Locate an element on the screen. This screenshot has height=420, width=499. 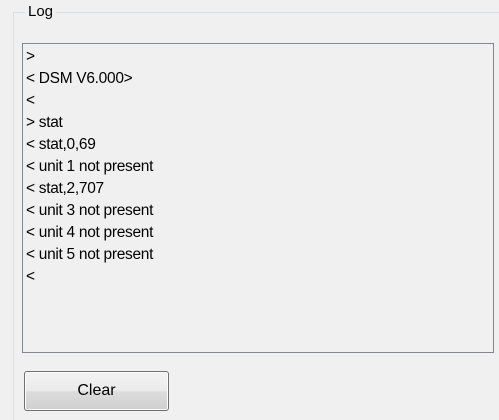
clear-button: Clear is located at coordinates (96, 391).